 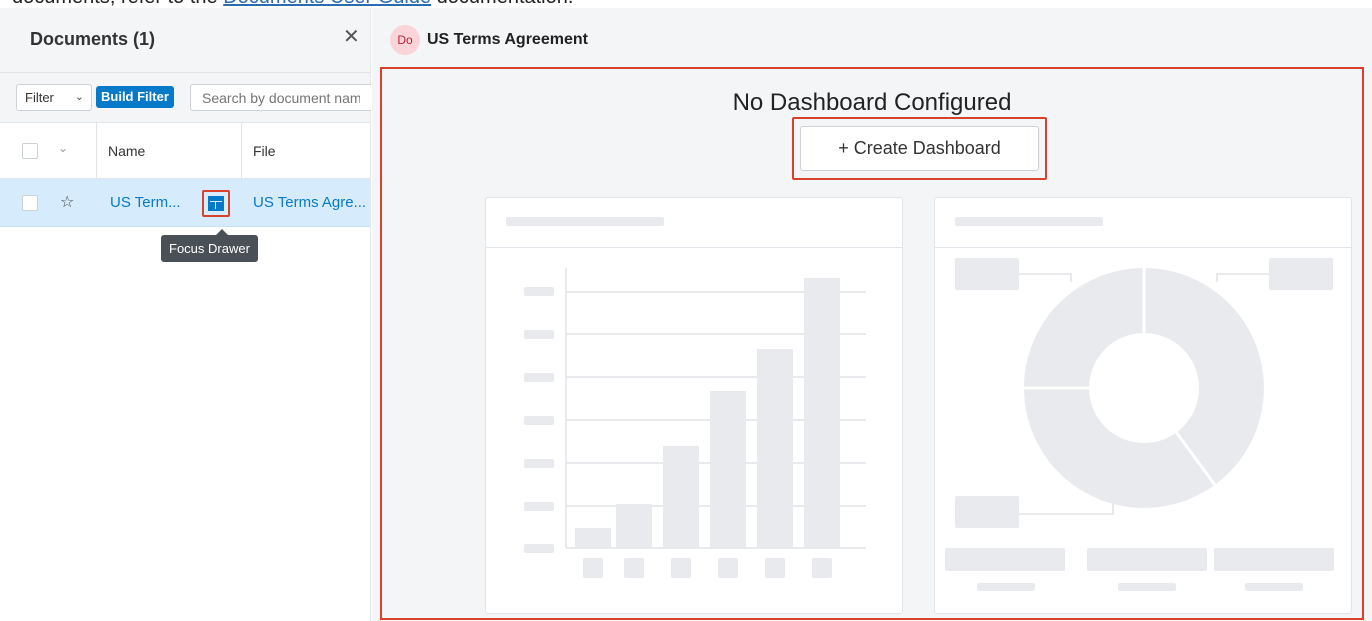 What do you see at coordinates (30, 203) in the screenshot?
I see `row-checkbox` at bounding box center [30, 203].